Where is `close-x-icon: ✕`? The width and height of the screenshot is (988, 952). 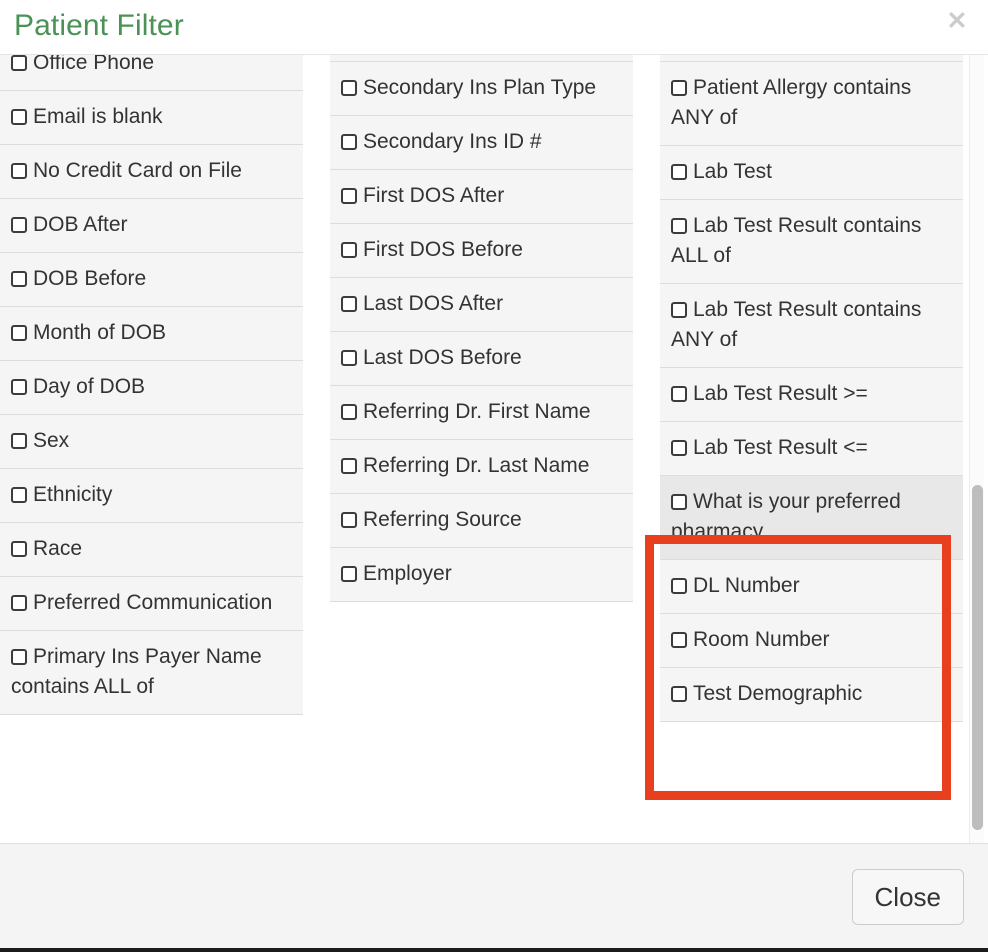 close-x-icon: ✕ is located at coordinates (957, 21).